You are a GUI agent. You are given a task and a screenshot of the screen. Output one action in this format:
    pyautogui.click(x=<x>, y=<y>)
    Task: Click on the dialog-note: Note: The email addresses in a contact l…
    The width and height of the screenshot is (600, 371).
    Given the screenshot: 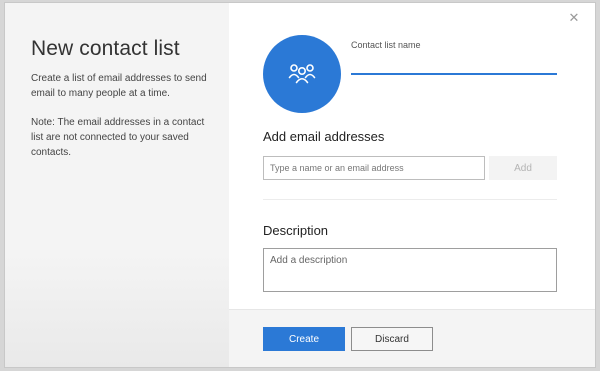 What is the action you would take?
    pyautogui.click(x=118, y=137)
    